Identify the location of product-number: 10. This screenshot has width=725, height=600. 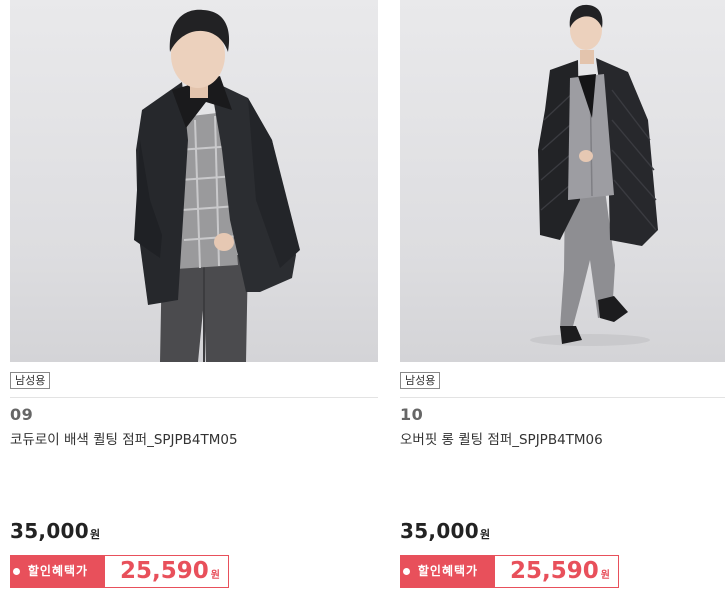
(412, 414).